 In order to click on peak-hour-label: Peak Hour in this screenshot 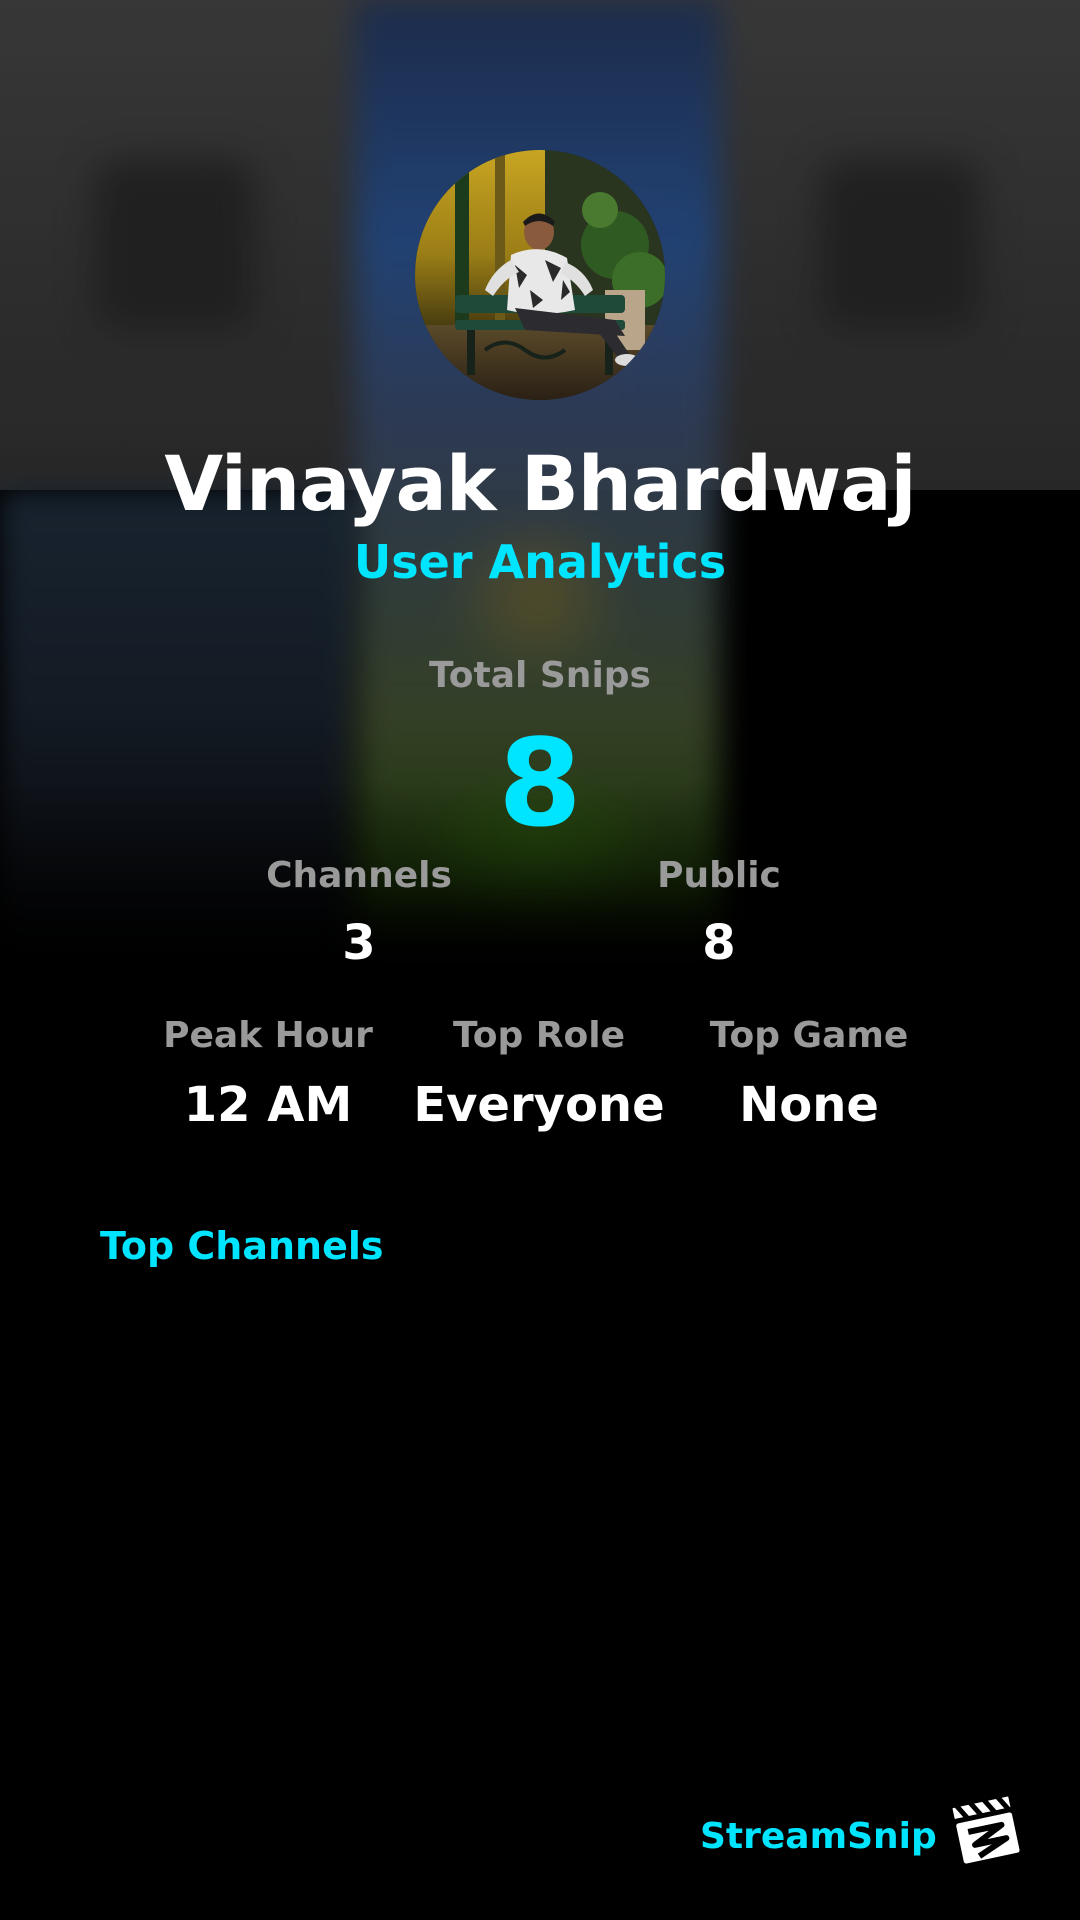, I will do `click(268, 1035)`.